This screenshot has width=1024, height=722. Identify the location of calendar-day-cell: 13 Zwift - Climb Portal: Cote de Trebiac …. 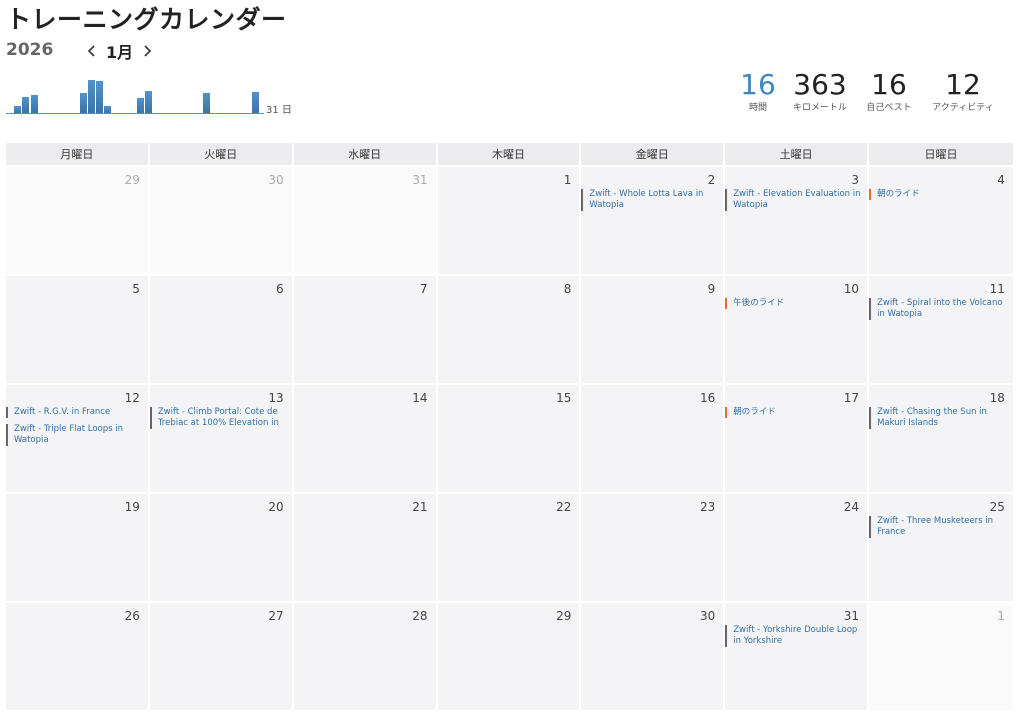
(221, 438).